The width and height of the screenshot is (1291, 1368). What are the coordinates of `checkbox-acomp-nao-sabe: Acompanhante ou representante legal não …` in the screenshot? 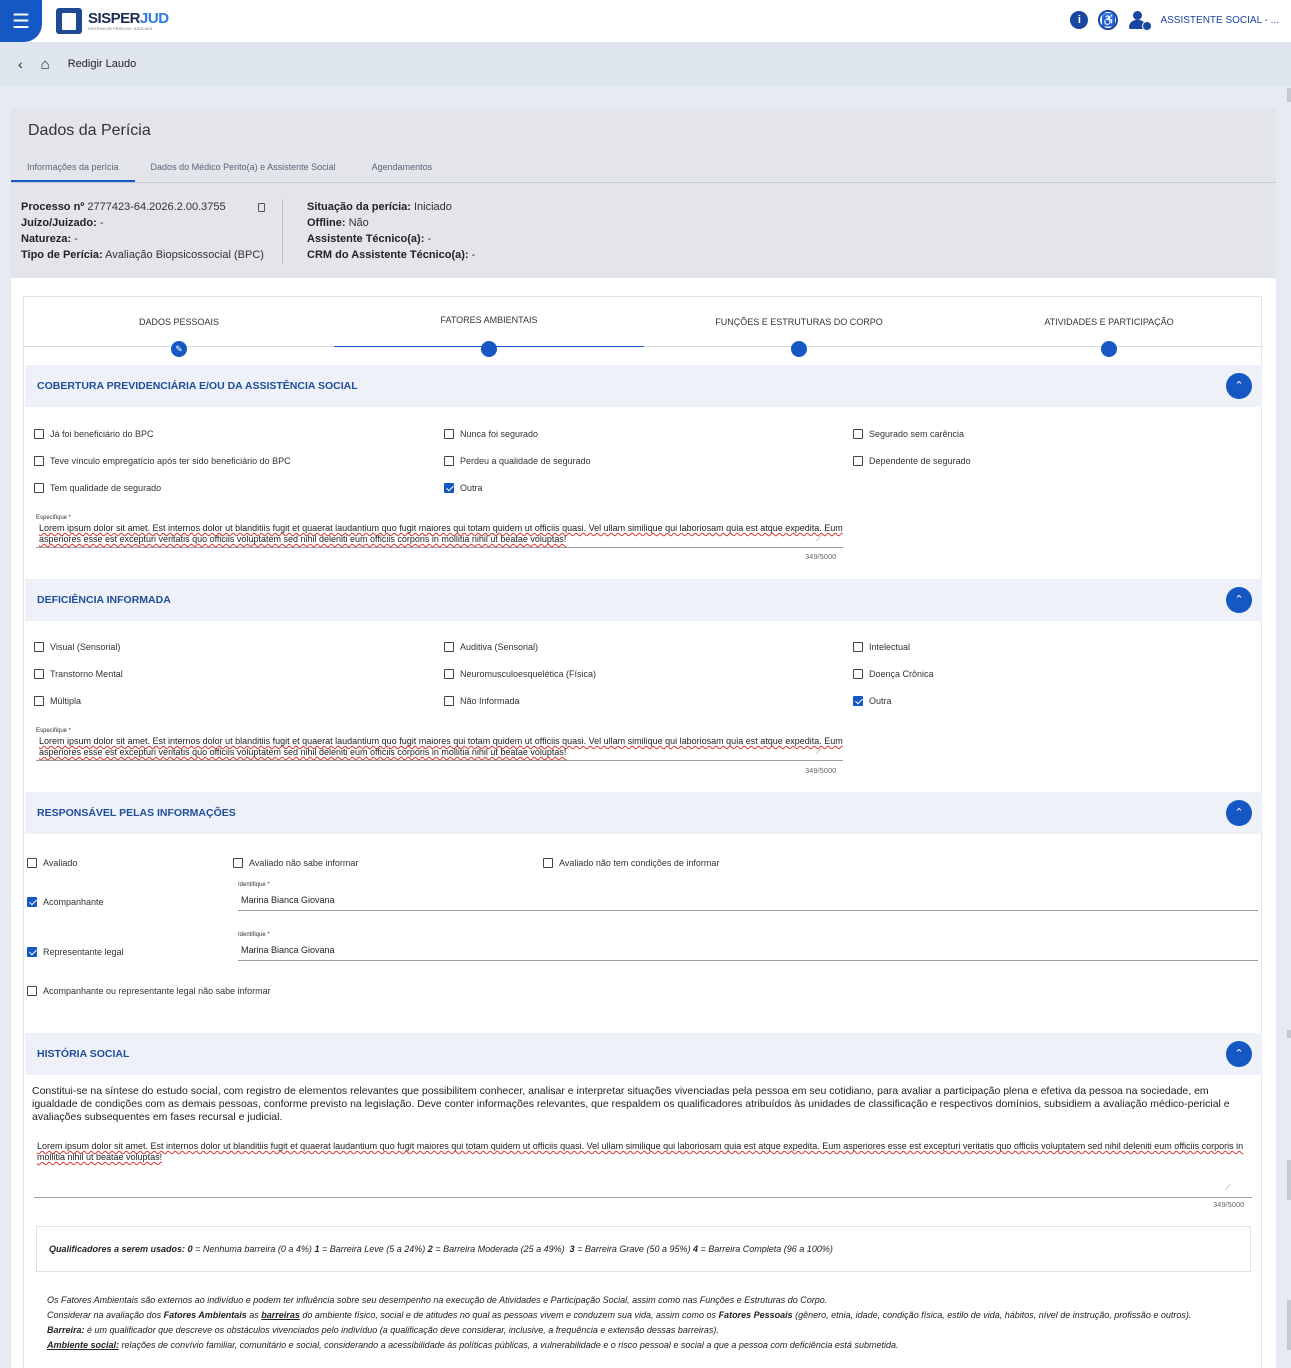 It's located at (149, 991).